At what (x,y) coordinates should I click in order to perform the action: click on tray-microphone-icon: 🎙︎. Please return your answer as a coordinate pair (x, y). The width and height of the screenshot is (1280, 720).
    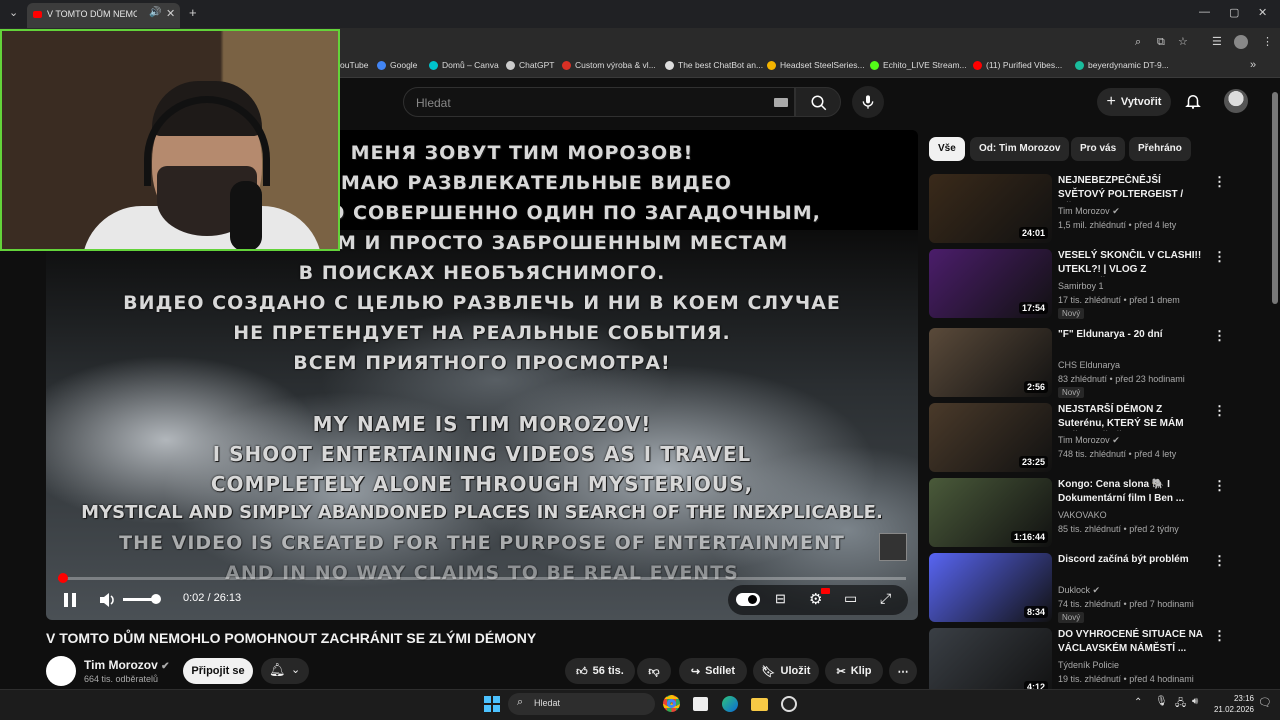
    Looking at the image, I should click on (1161, 701).